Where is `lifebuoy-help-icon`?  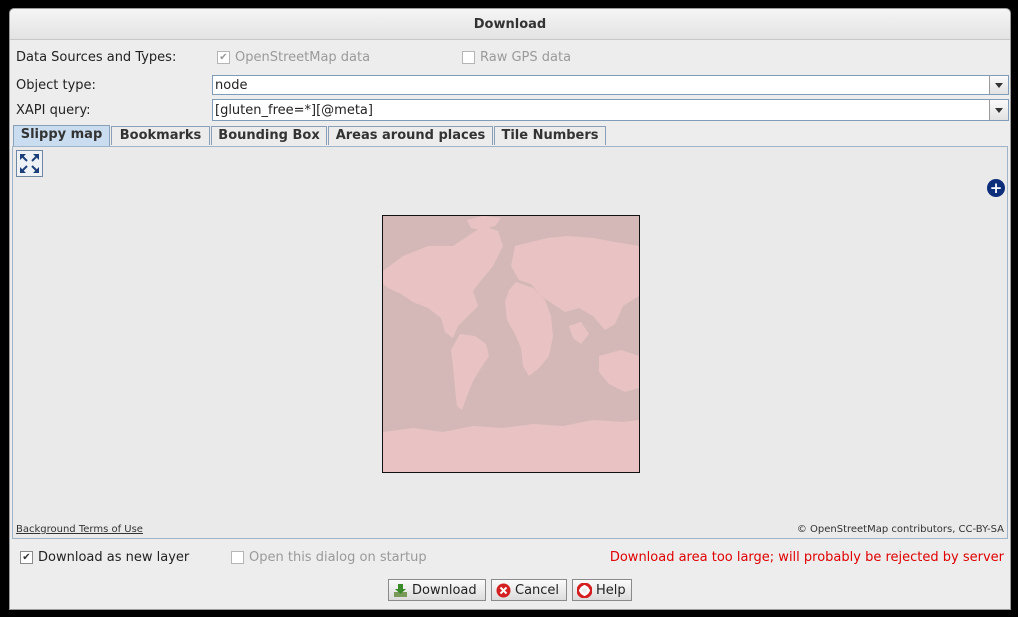
lifebuoy-help-icon is located at coordinates (584, 590).